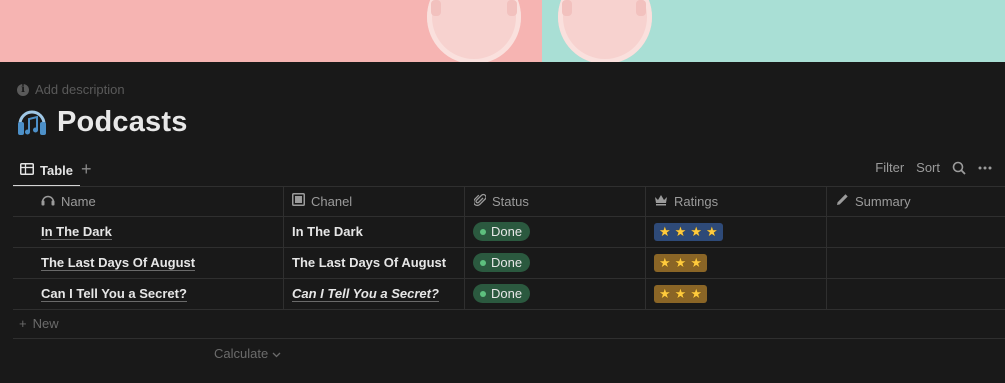  I want to click on column-header-name: Name, so click(68, 201).